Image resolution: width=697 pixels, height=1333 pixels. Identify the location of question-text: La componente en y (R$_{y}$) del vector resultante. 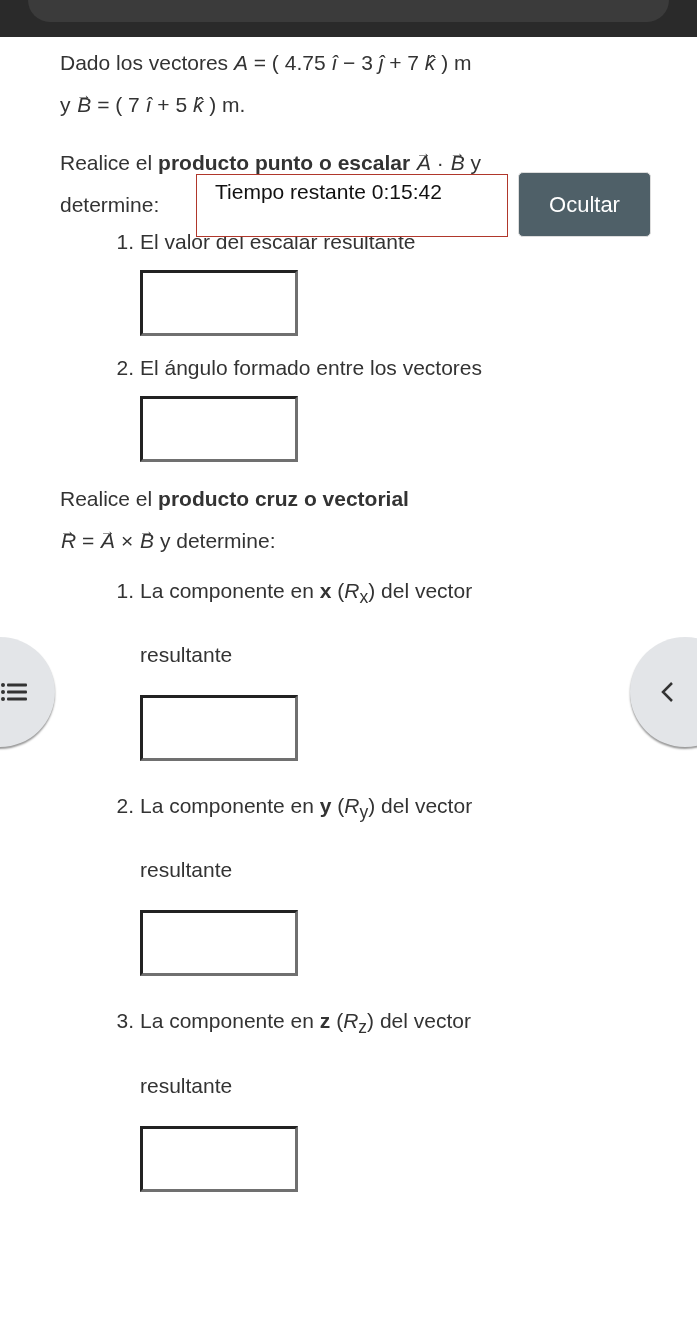
(307, 838).